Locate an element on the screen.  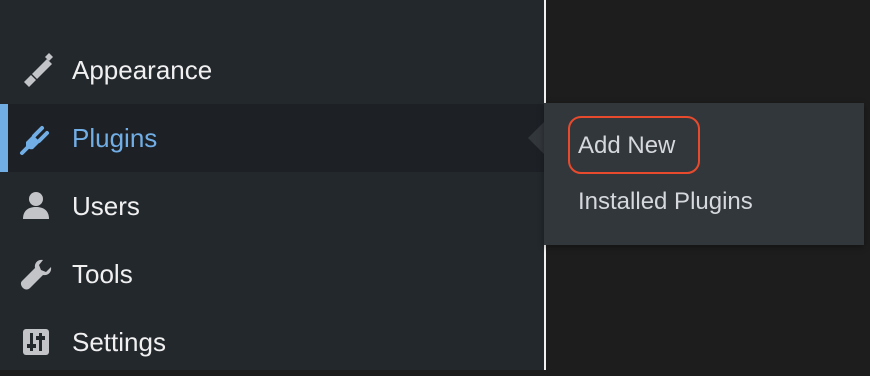
sidebar-item-label: Settings is located at coordinates (119, 342).